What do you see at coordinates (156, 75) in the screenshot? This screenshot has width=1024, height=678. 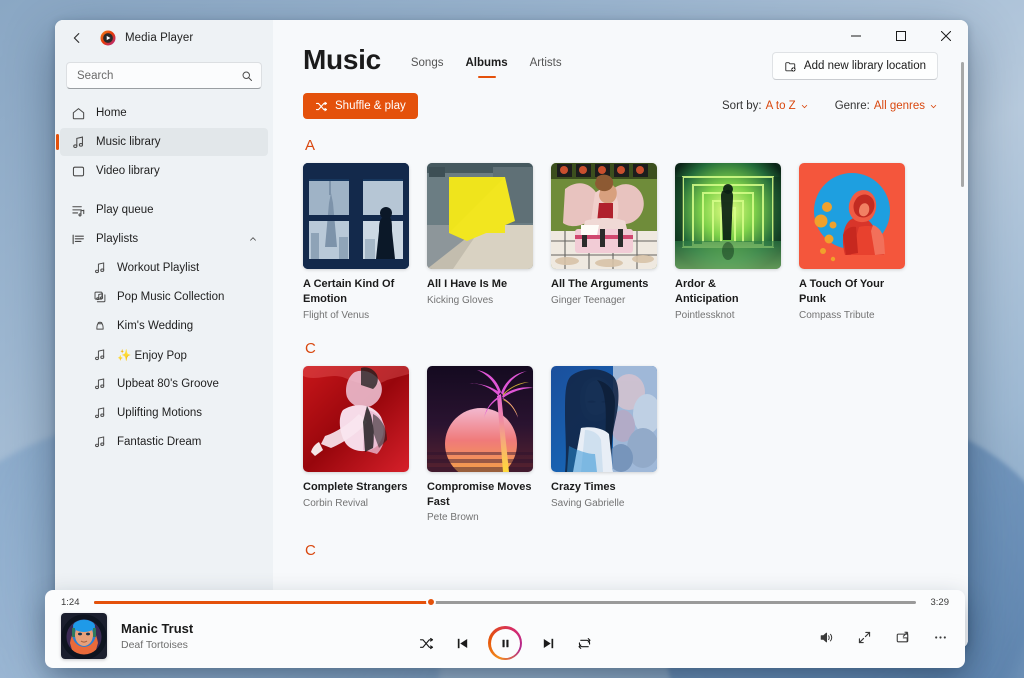 I see `search-input` at bounding box center [156, 75].